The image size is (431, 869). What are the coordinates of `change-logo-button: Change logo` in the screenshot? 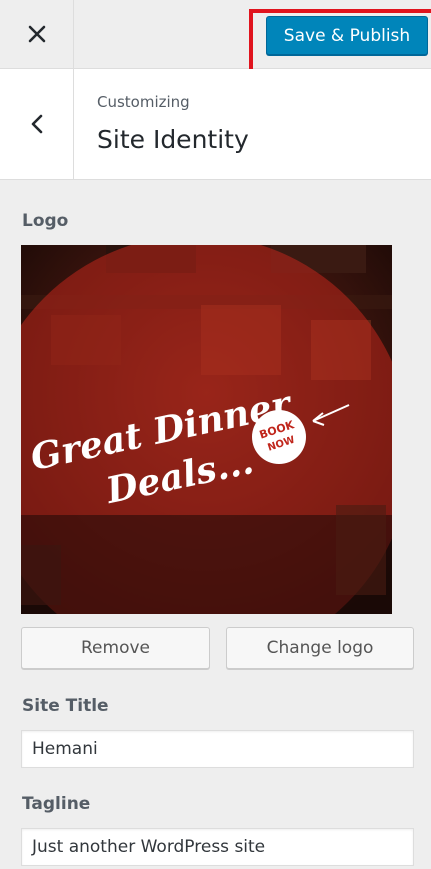 It's located at (320, 648).